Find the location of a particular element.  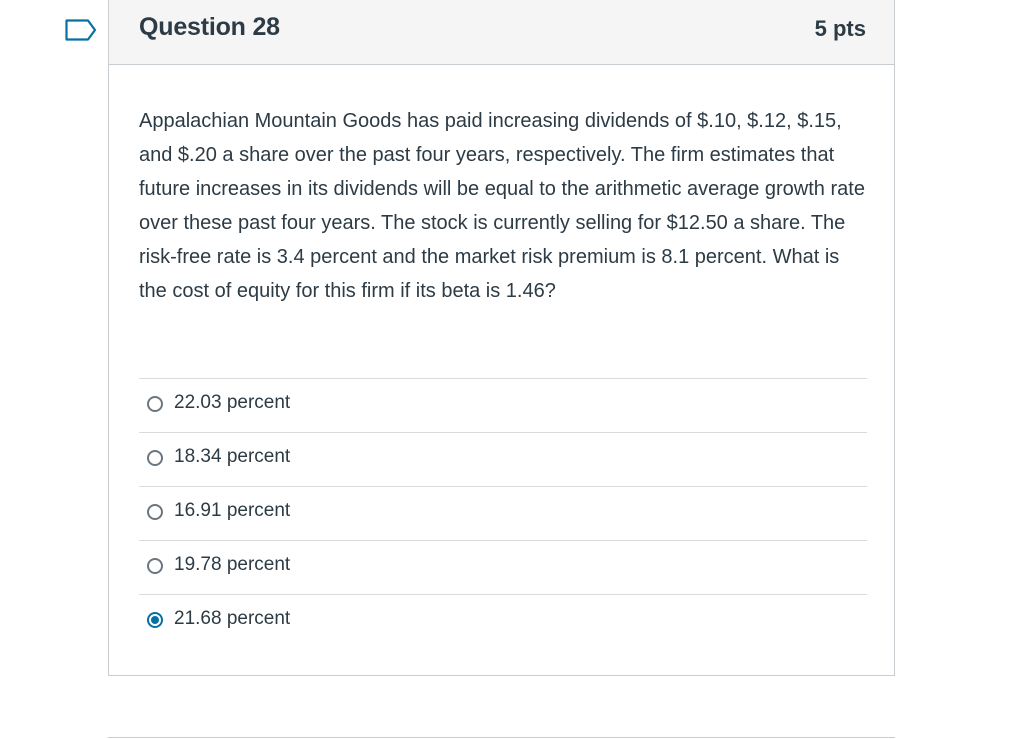

question-points: 5 pts is located at coordinates (840, 28).